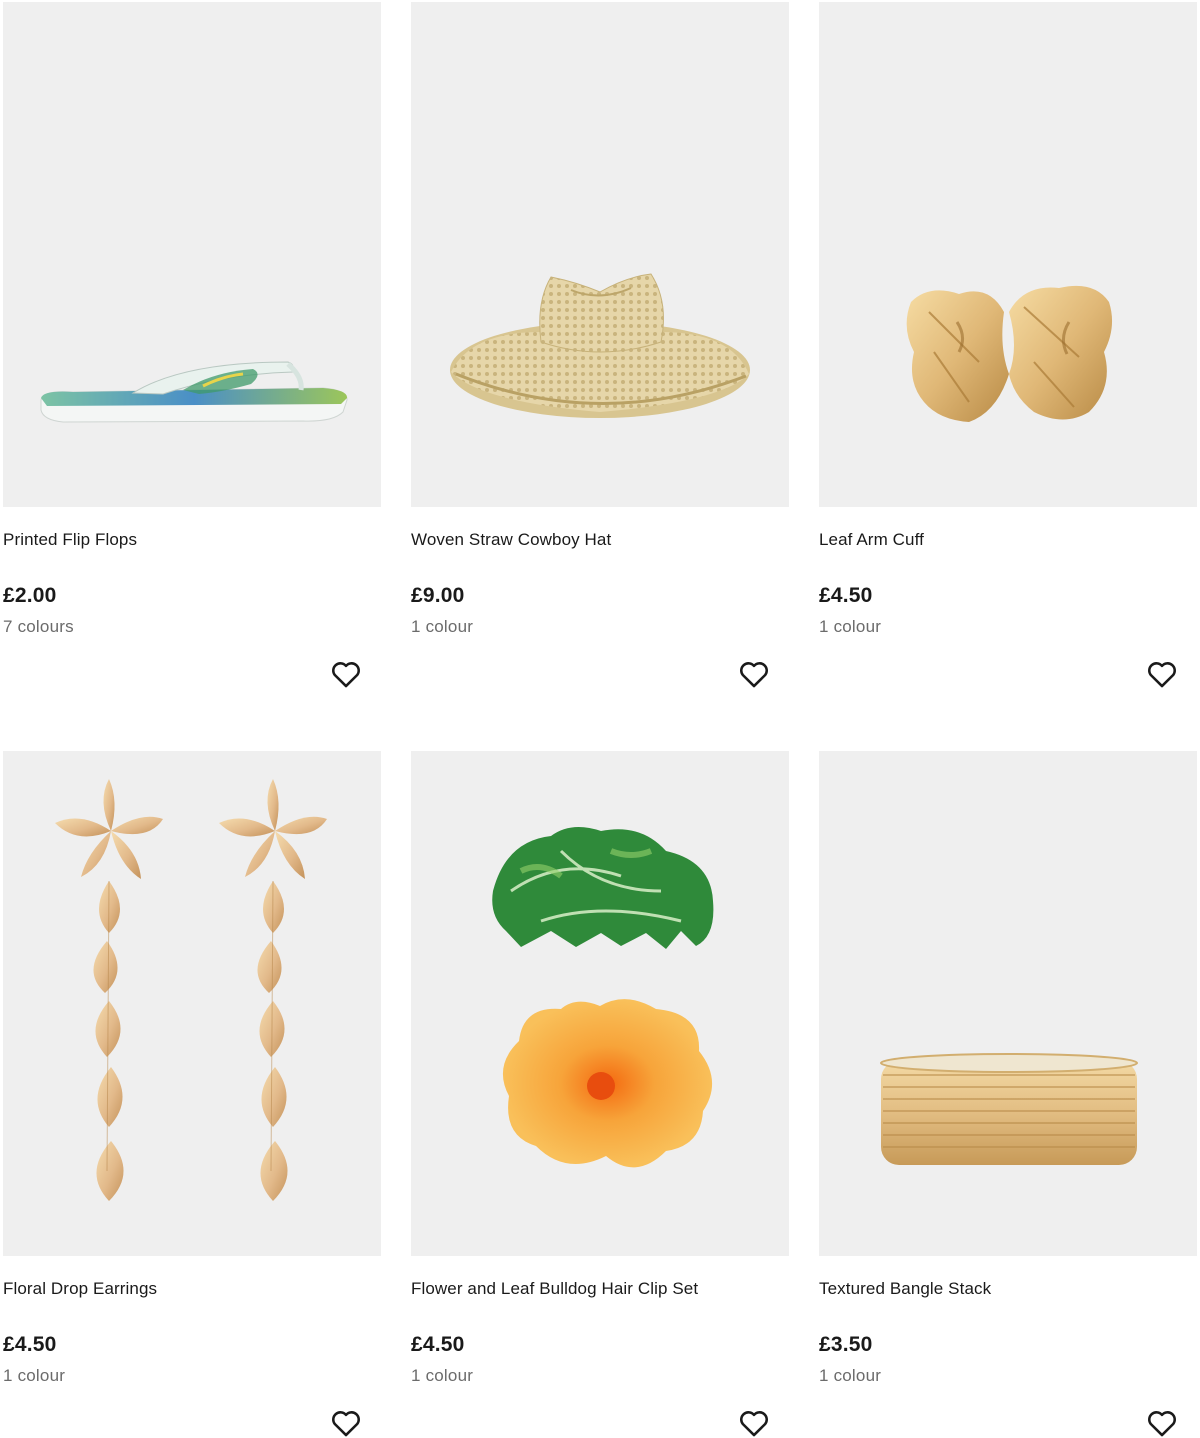  Describe the element at coordinates (1009, 1109) in the screenshot. I see `bangle-stack-image` at that location.